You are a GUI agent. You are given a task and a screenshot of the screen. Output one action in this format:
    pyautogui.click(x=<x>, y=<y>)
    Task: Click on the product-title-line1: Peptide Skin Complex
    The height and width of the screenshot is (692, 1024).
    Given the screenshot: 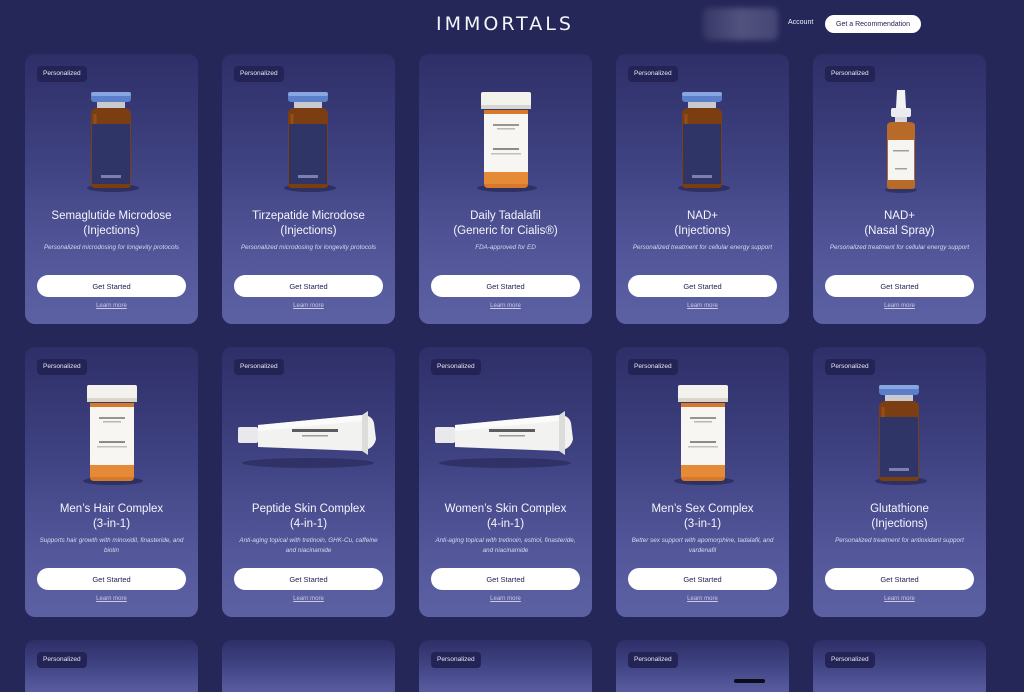 What is the action you would take?
    pyautogui.click(x=308, y=509)
    